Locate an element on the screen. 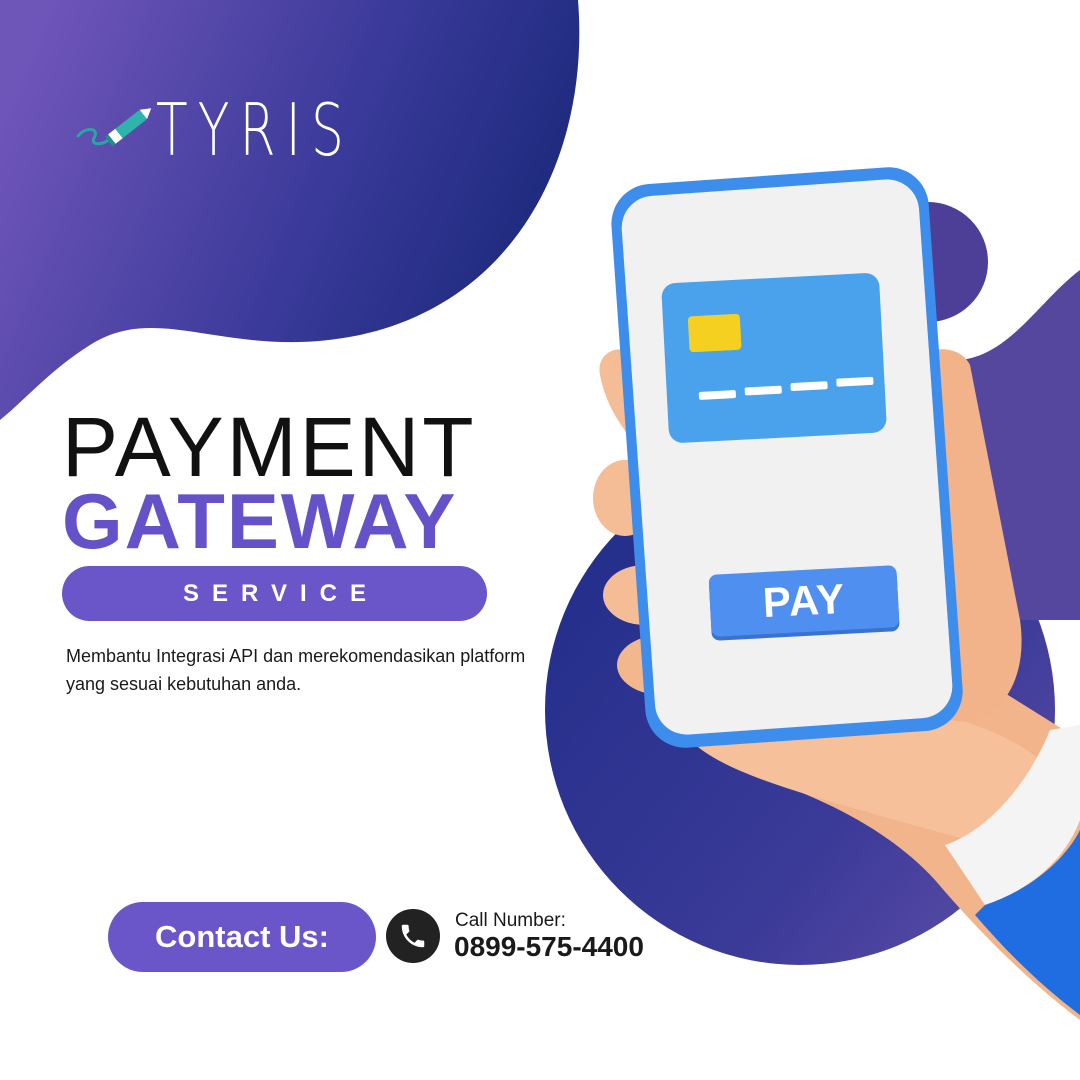 The width and height of the screenshot is (1080, 1080). phone-icon is located at coordinates (413, 936).